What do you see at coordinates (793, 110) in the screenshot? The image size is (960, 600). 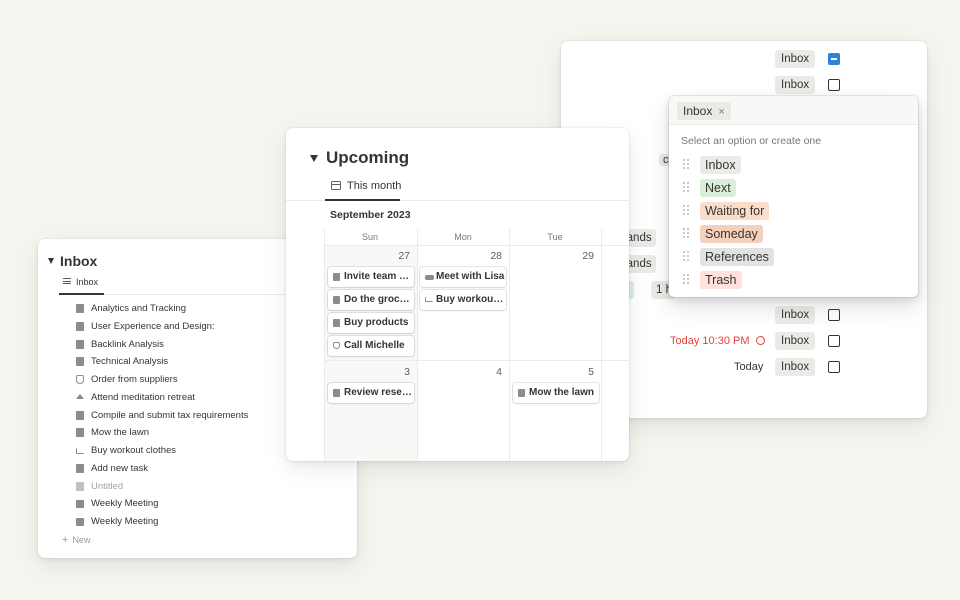 I see `select-search-bar: Inbox ×` at bounding box center [793, 110].